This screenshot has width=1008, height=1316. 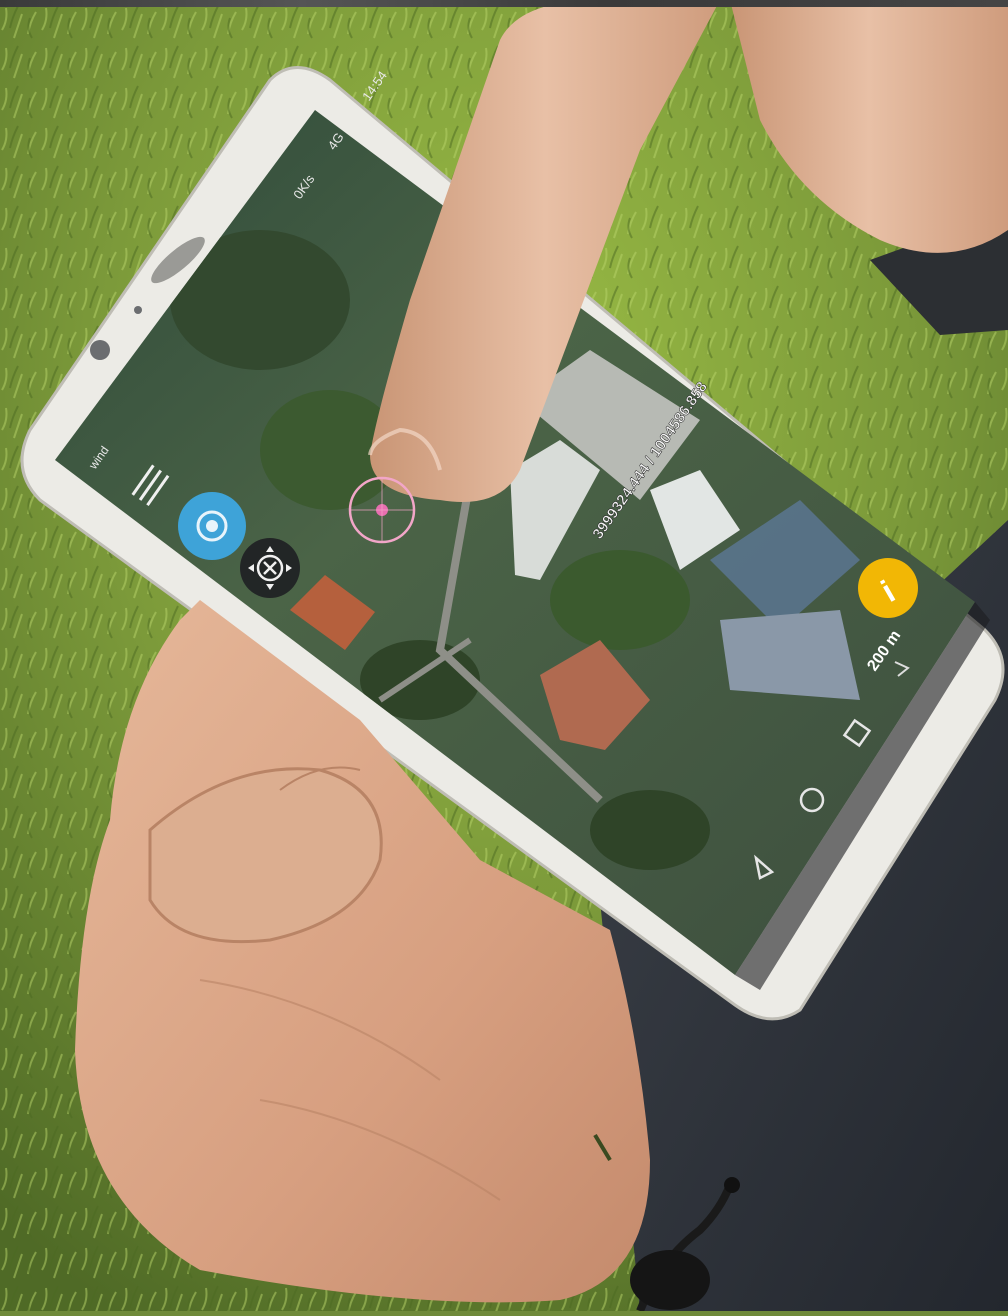 I want to click on status-time: 14:54, so click(x=374, y=85).